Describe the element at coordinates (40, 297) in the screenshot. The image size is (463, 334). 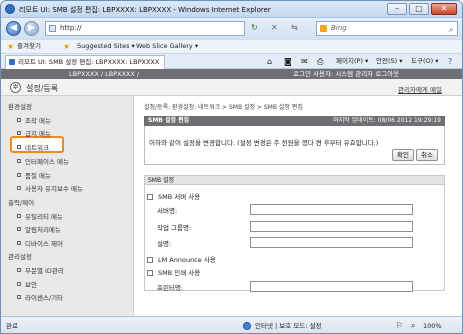
I see `sidebar-item-license: 라이센스/기타` at that location.